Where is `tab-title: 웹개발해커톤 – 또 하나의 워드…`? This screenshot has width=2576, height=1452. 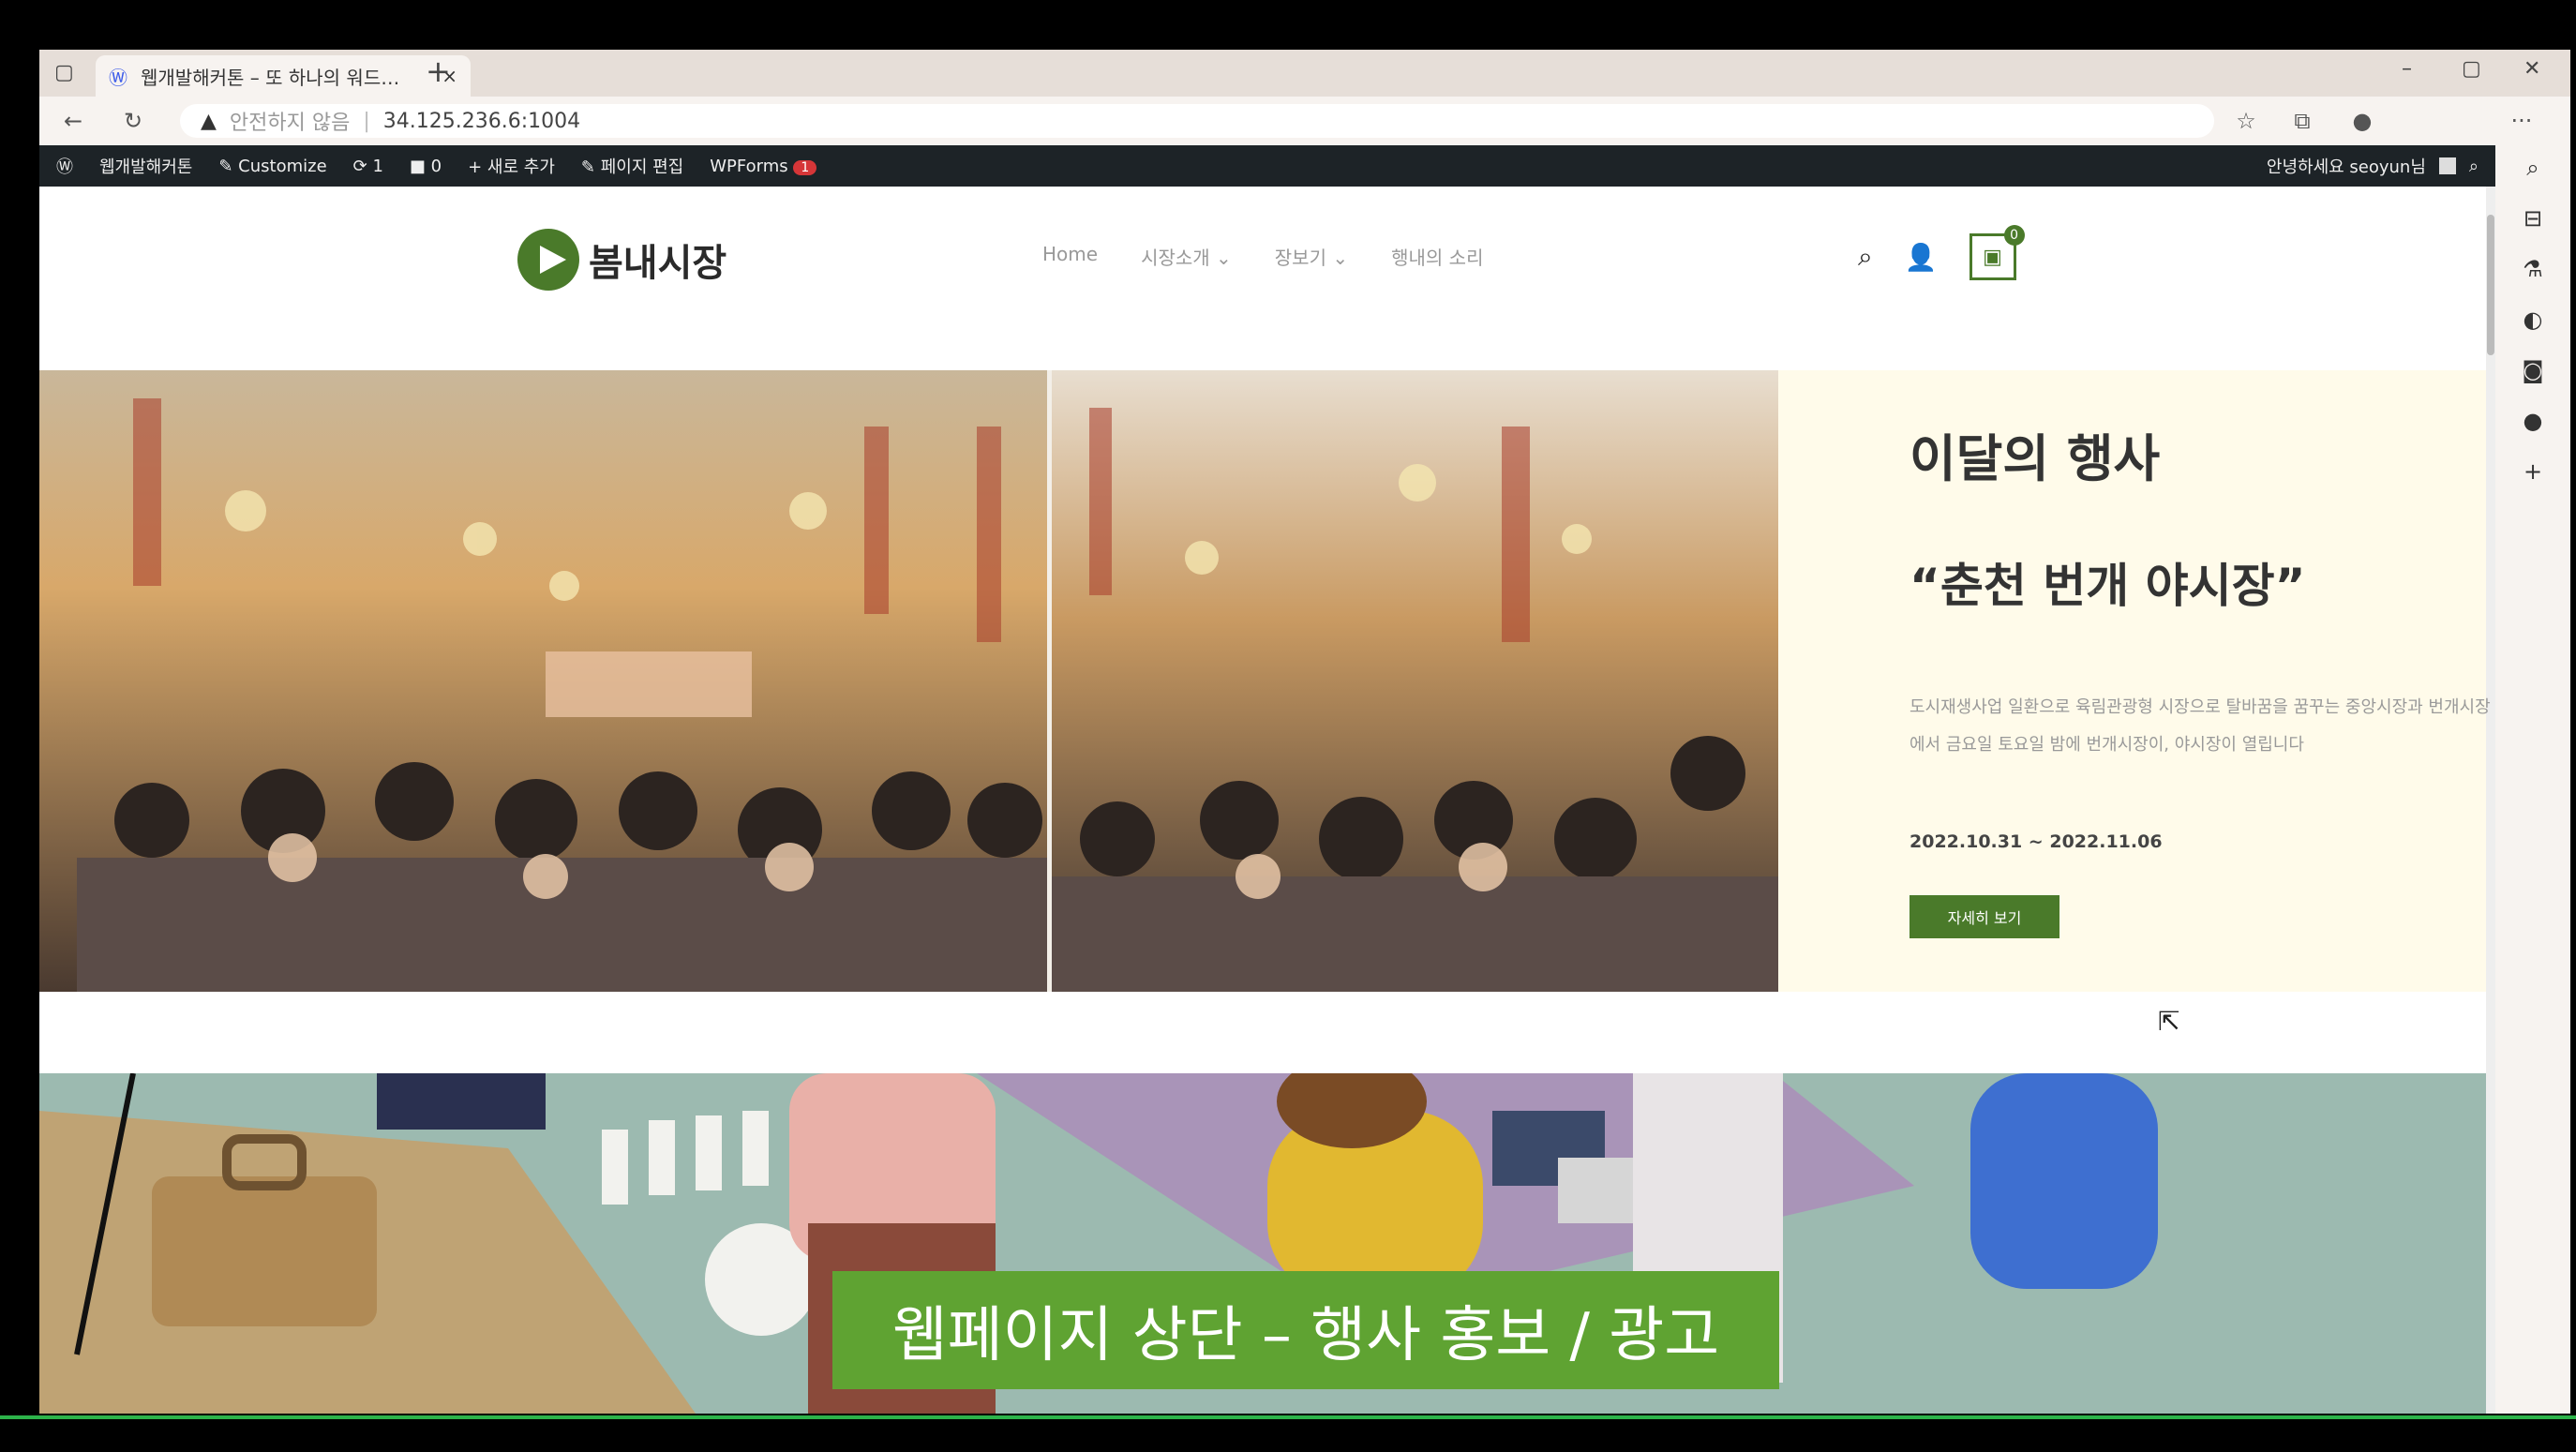
tab-title: 웹개발해커톤 – 또 하나의 워드… is located at coordinates (271, 77).